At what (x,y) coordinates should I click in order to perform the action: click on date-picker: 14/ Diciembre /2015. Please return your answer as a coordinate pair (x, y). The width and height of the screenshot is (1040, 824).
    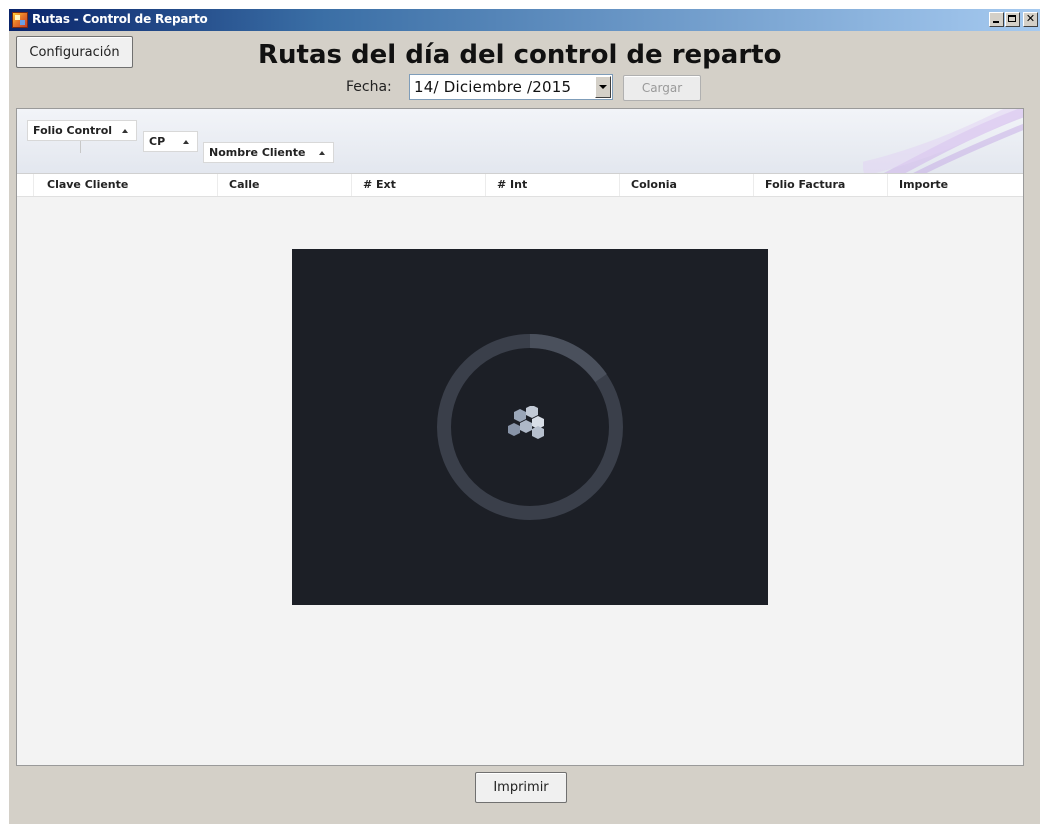
    Looking at the image, I should click on (511, 87).